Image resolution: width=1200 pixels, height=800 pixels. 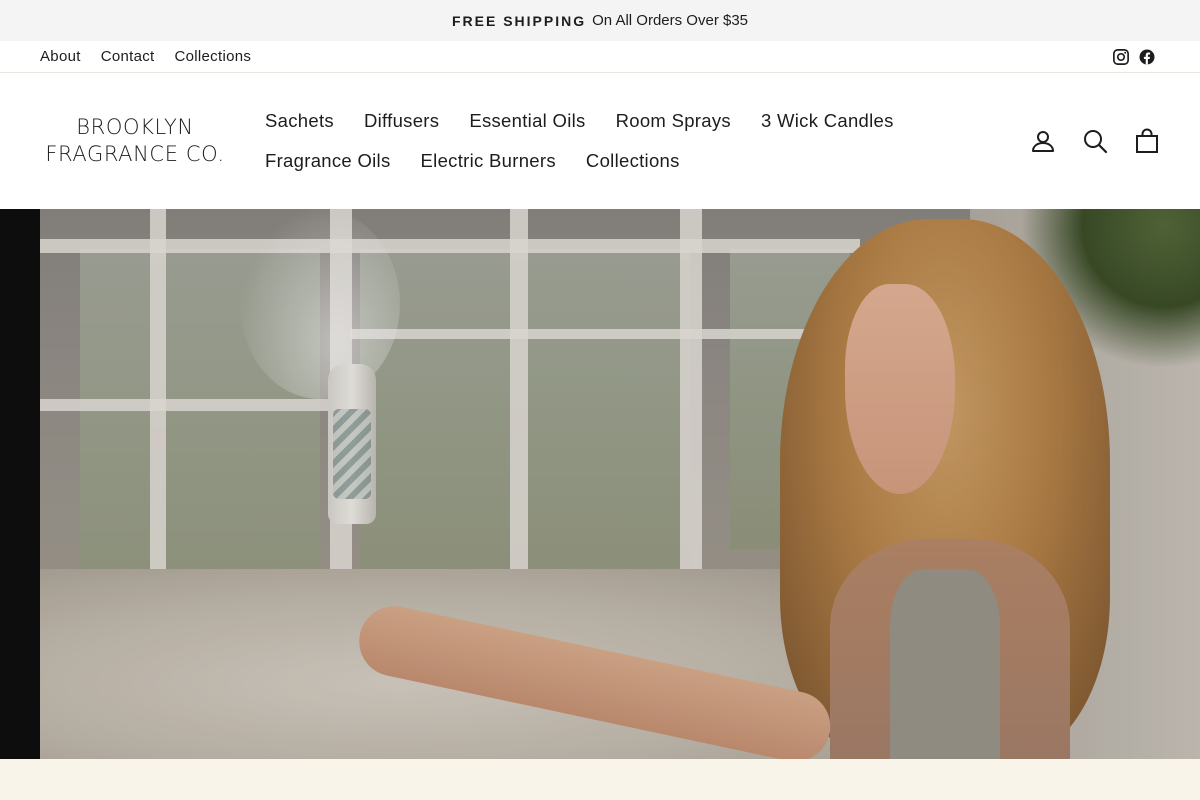 What do you see at coordinates (213, 56) in the screenshot?
I see `utility-link-collections: Collections` at bounding box center [213, 56].